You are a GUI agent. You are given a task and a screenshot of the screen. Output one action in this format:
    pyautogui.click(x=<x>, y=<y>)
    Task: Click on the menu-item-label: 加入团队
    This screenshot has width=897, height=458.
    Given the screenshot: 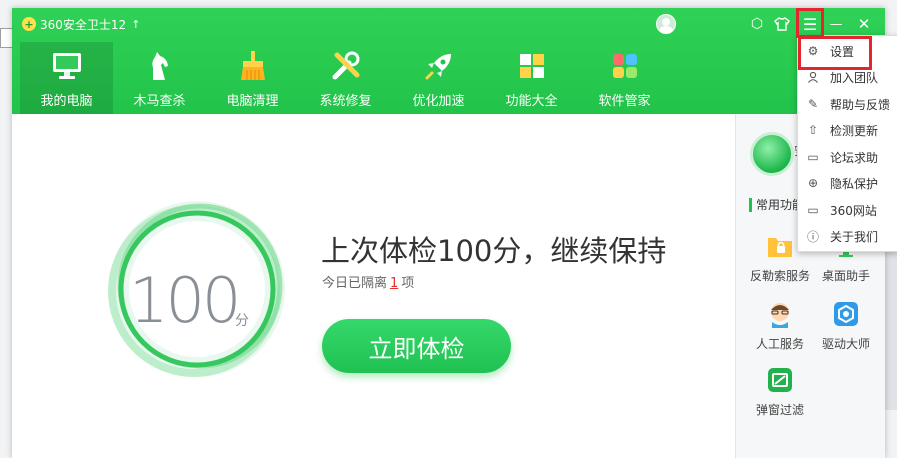 What is the action you would take?
    pyautogui.click(x=854, y=77)
    